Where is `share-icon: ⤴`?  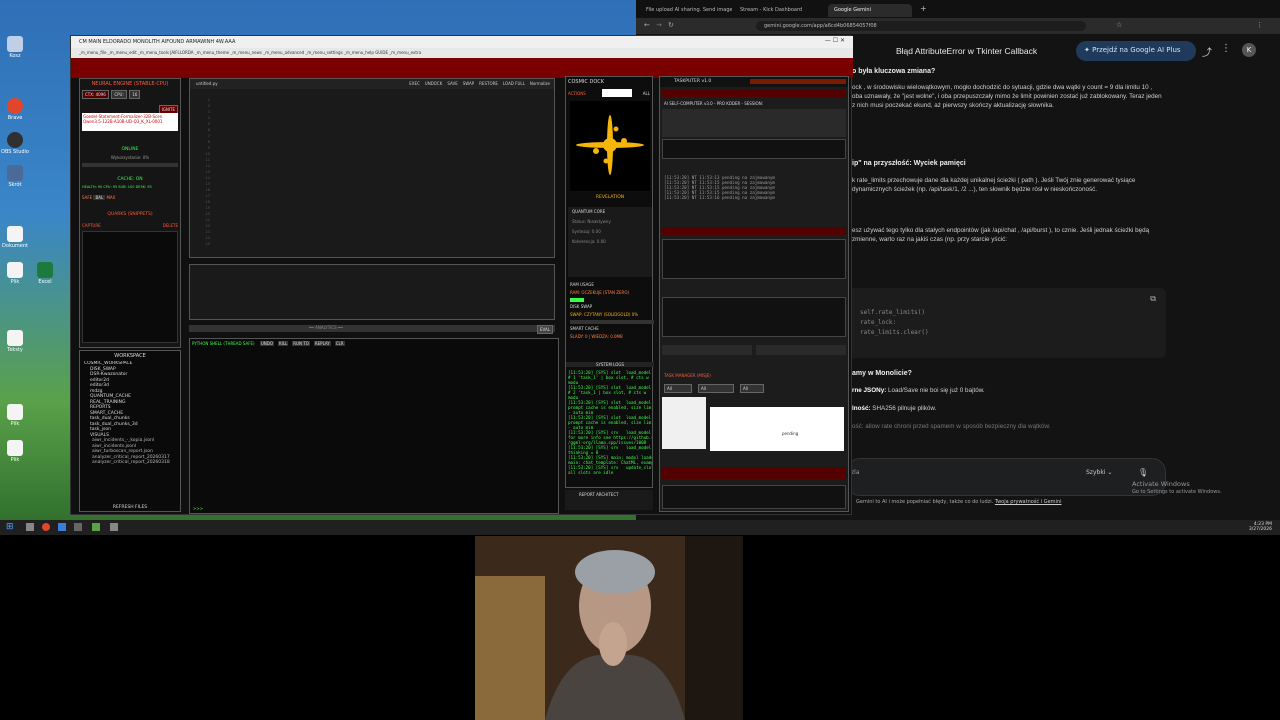
share-icon: ⤴ is located at coordinates (1207, 51).